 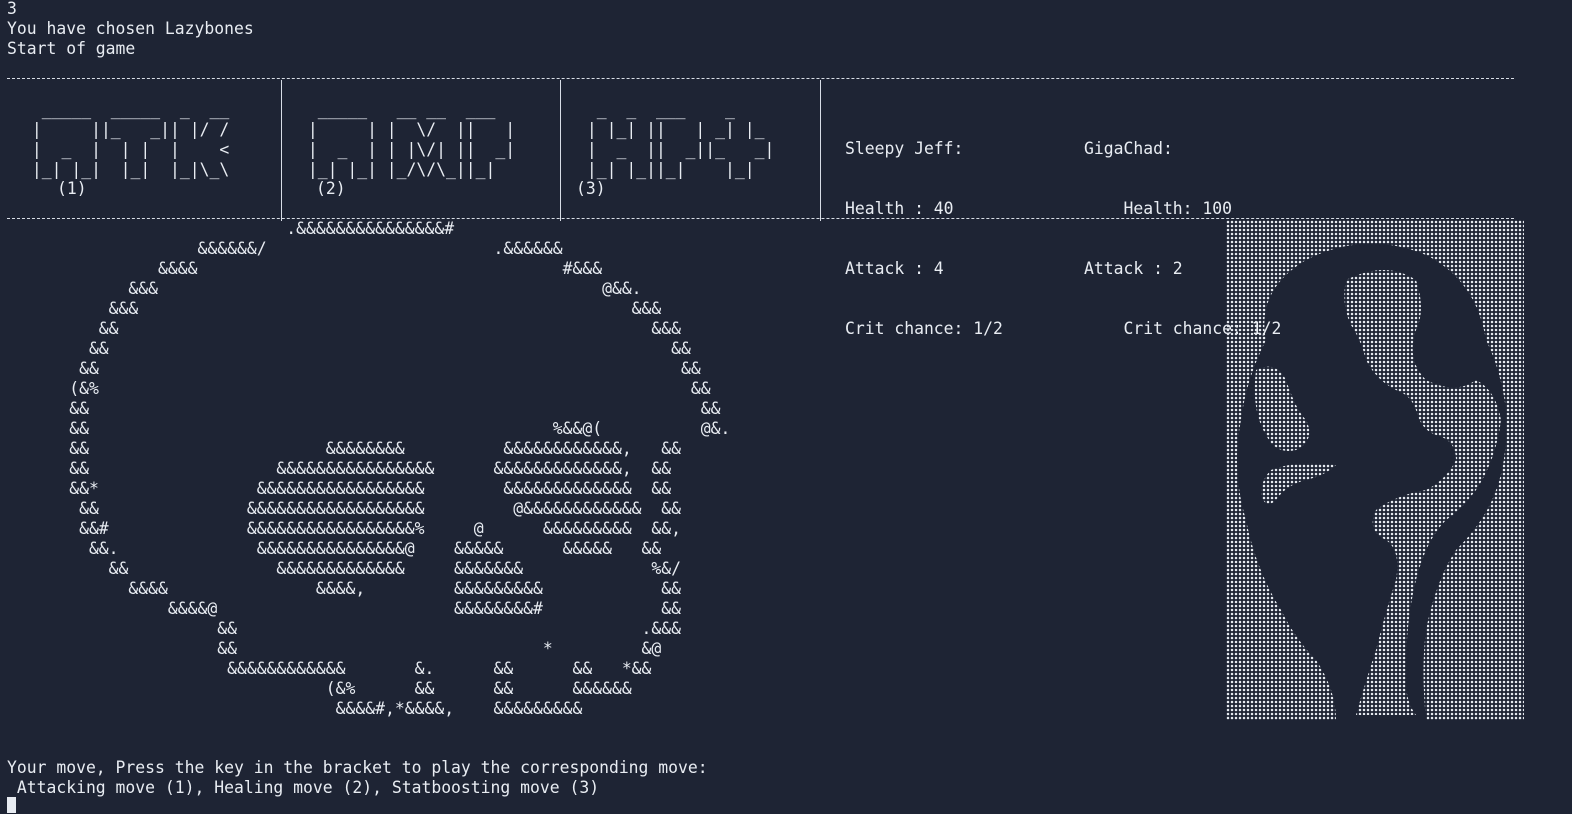 What do you see at coordinates (1375, 470) in the screenshot?
I see `gigachad-portrait-icon` at bounding box center [1375, 470].